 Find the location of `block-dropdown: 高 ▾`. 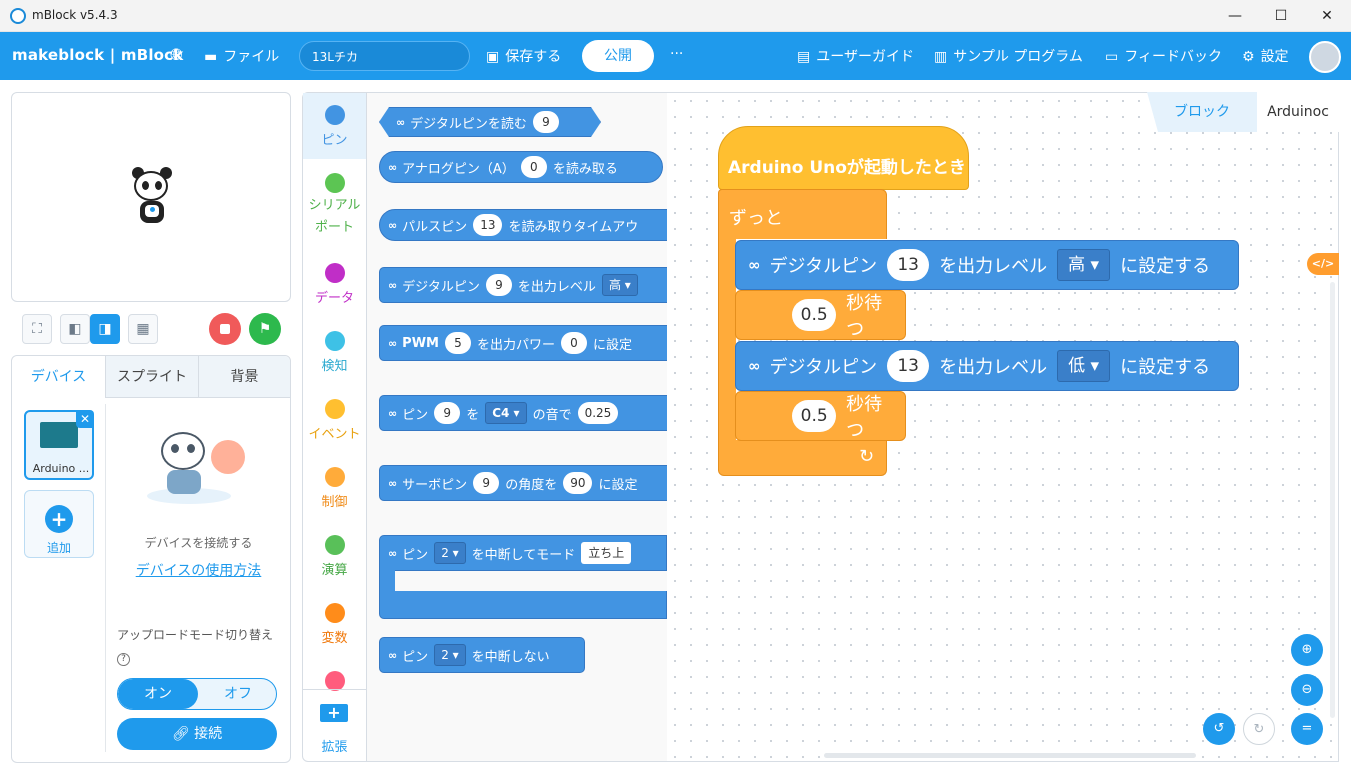

block-dropdown: 高 ▾ is located at coordinates (619, 285).